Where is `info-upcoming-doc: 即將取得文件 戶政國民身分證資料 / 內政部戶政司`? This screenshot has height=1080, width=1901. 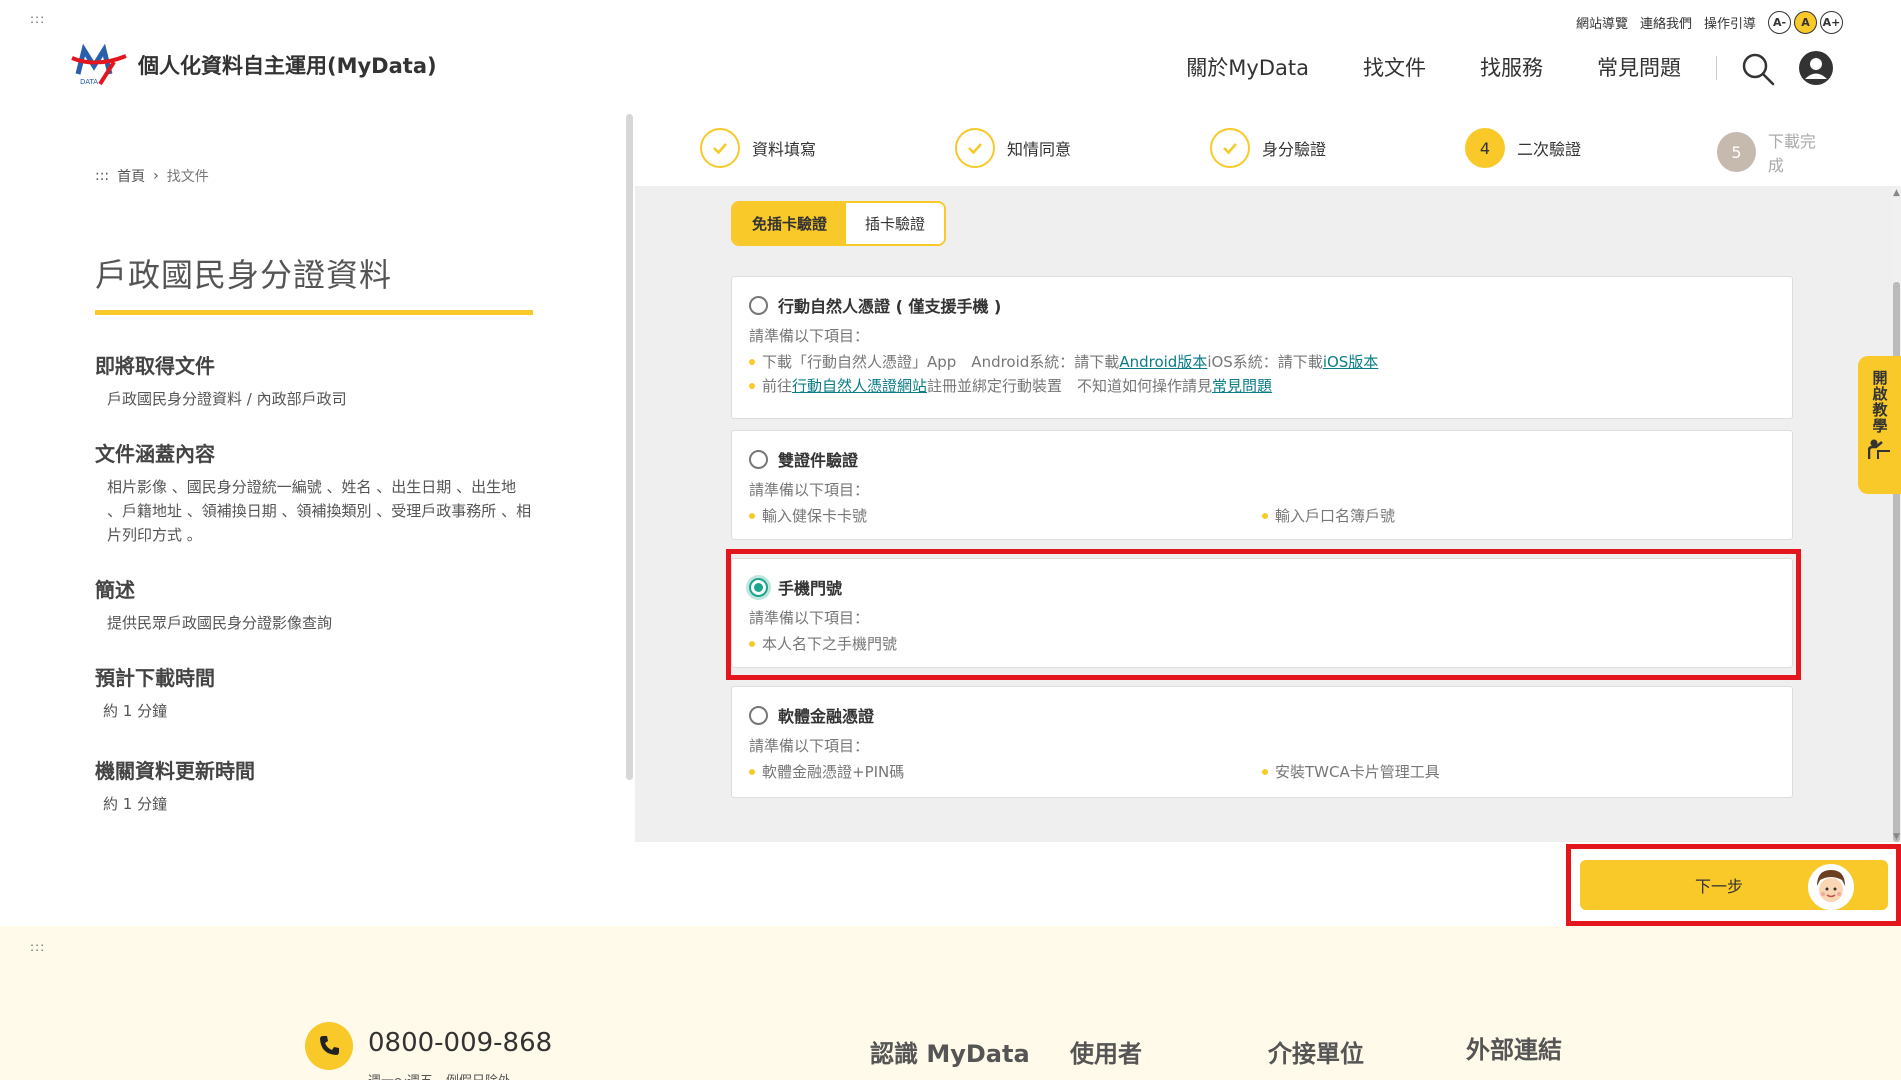 info-upcoming-doc: 即將取得文件 戶政國民身分證資料 / 內政部戶政司 is located at coordinates (315, 380).